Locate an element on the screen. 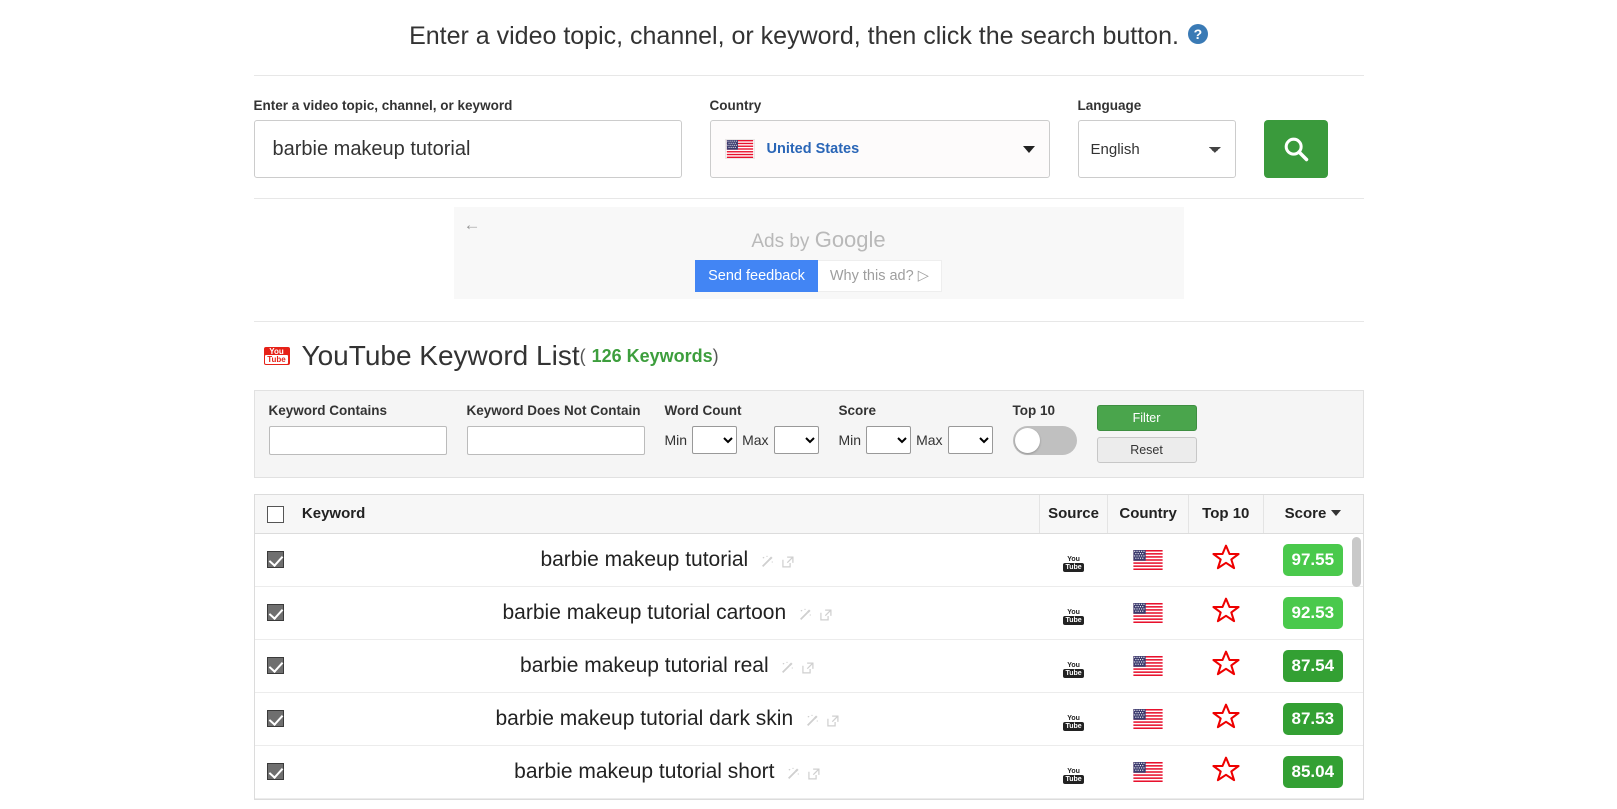 This screenshot has width=1617, height=809. row-score-cell: 92.53 is located at coordinates (1313, 613).